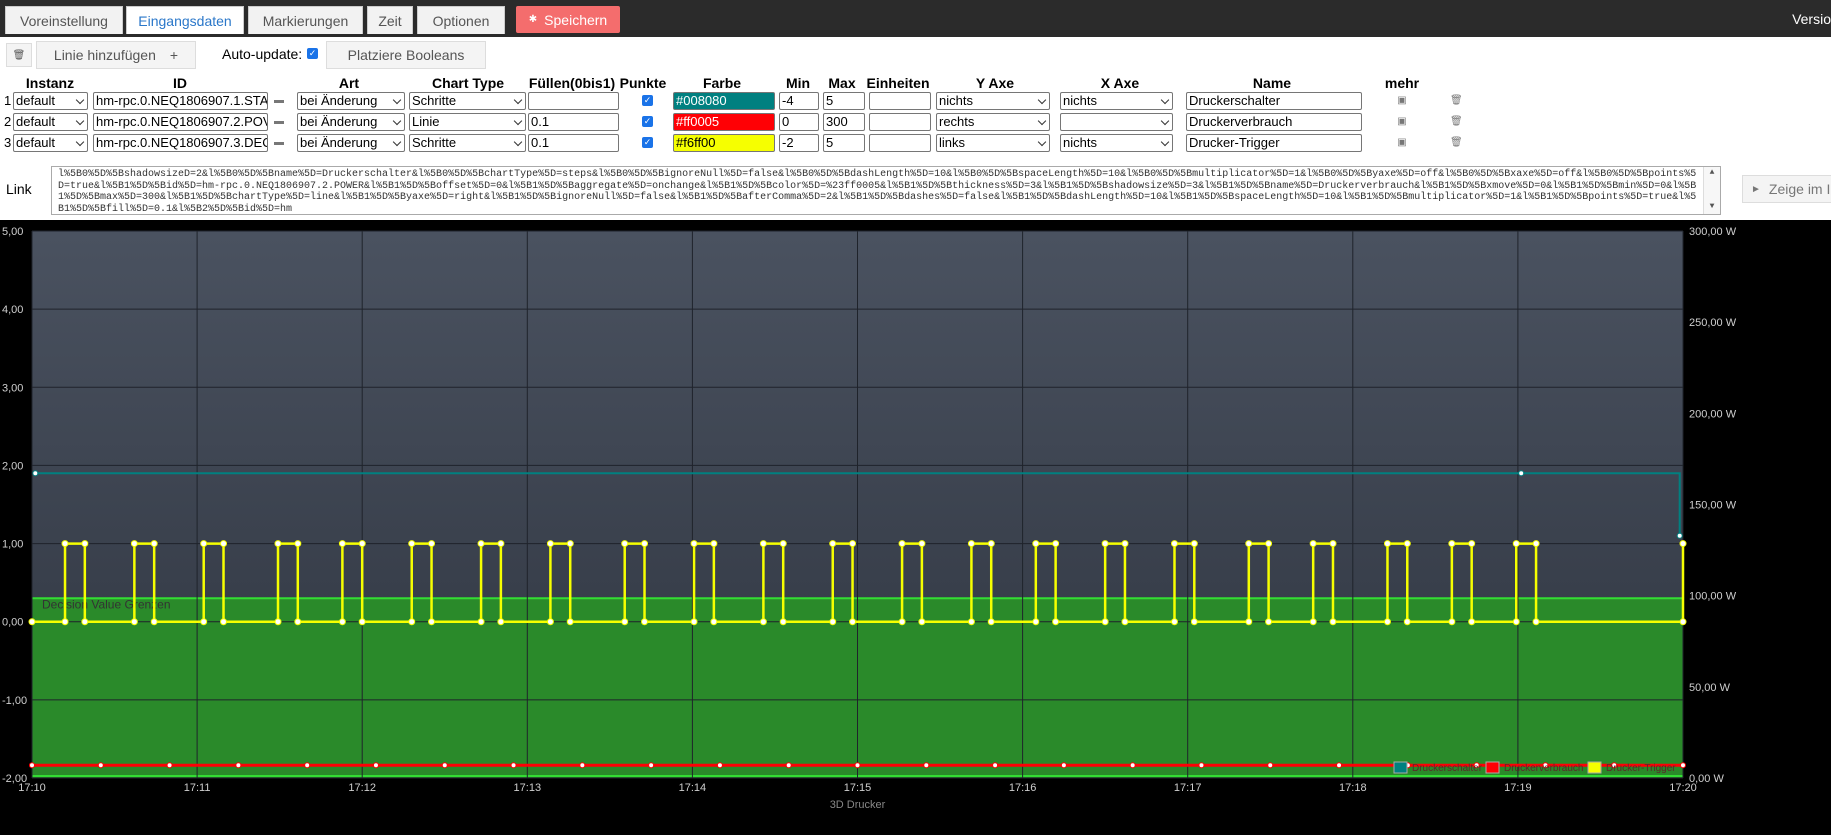  I want to click on x-tick-label: 17:14, so click(693, 788).